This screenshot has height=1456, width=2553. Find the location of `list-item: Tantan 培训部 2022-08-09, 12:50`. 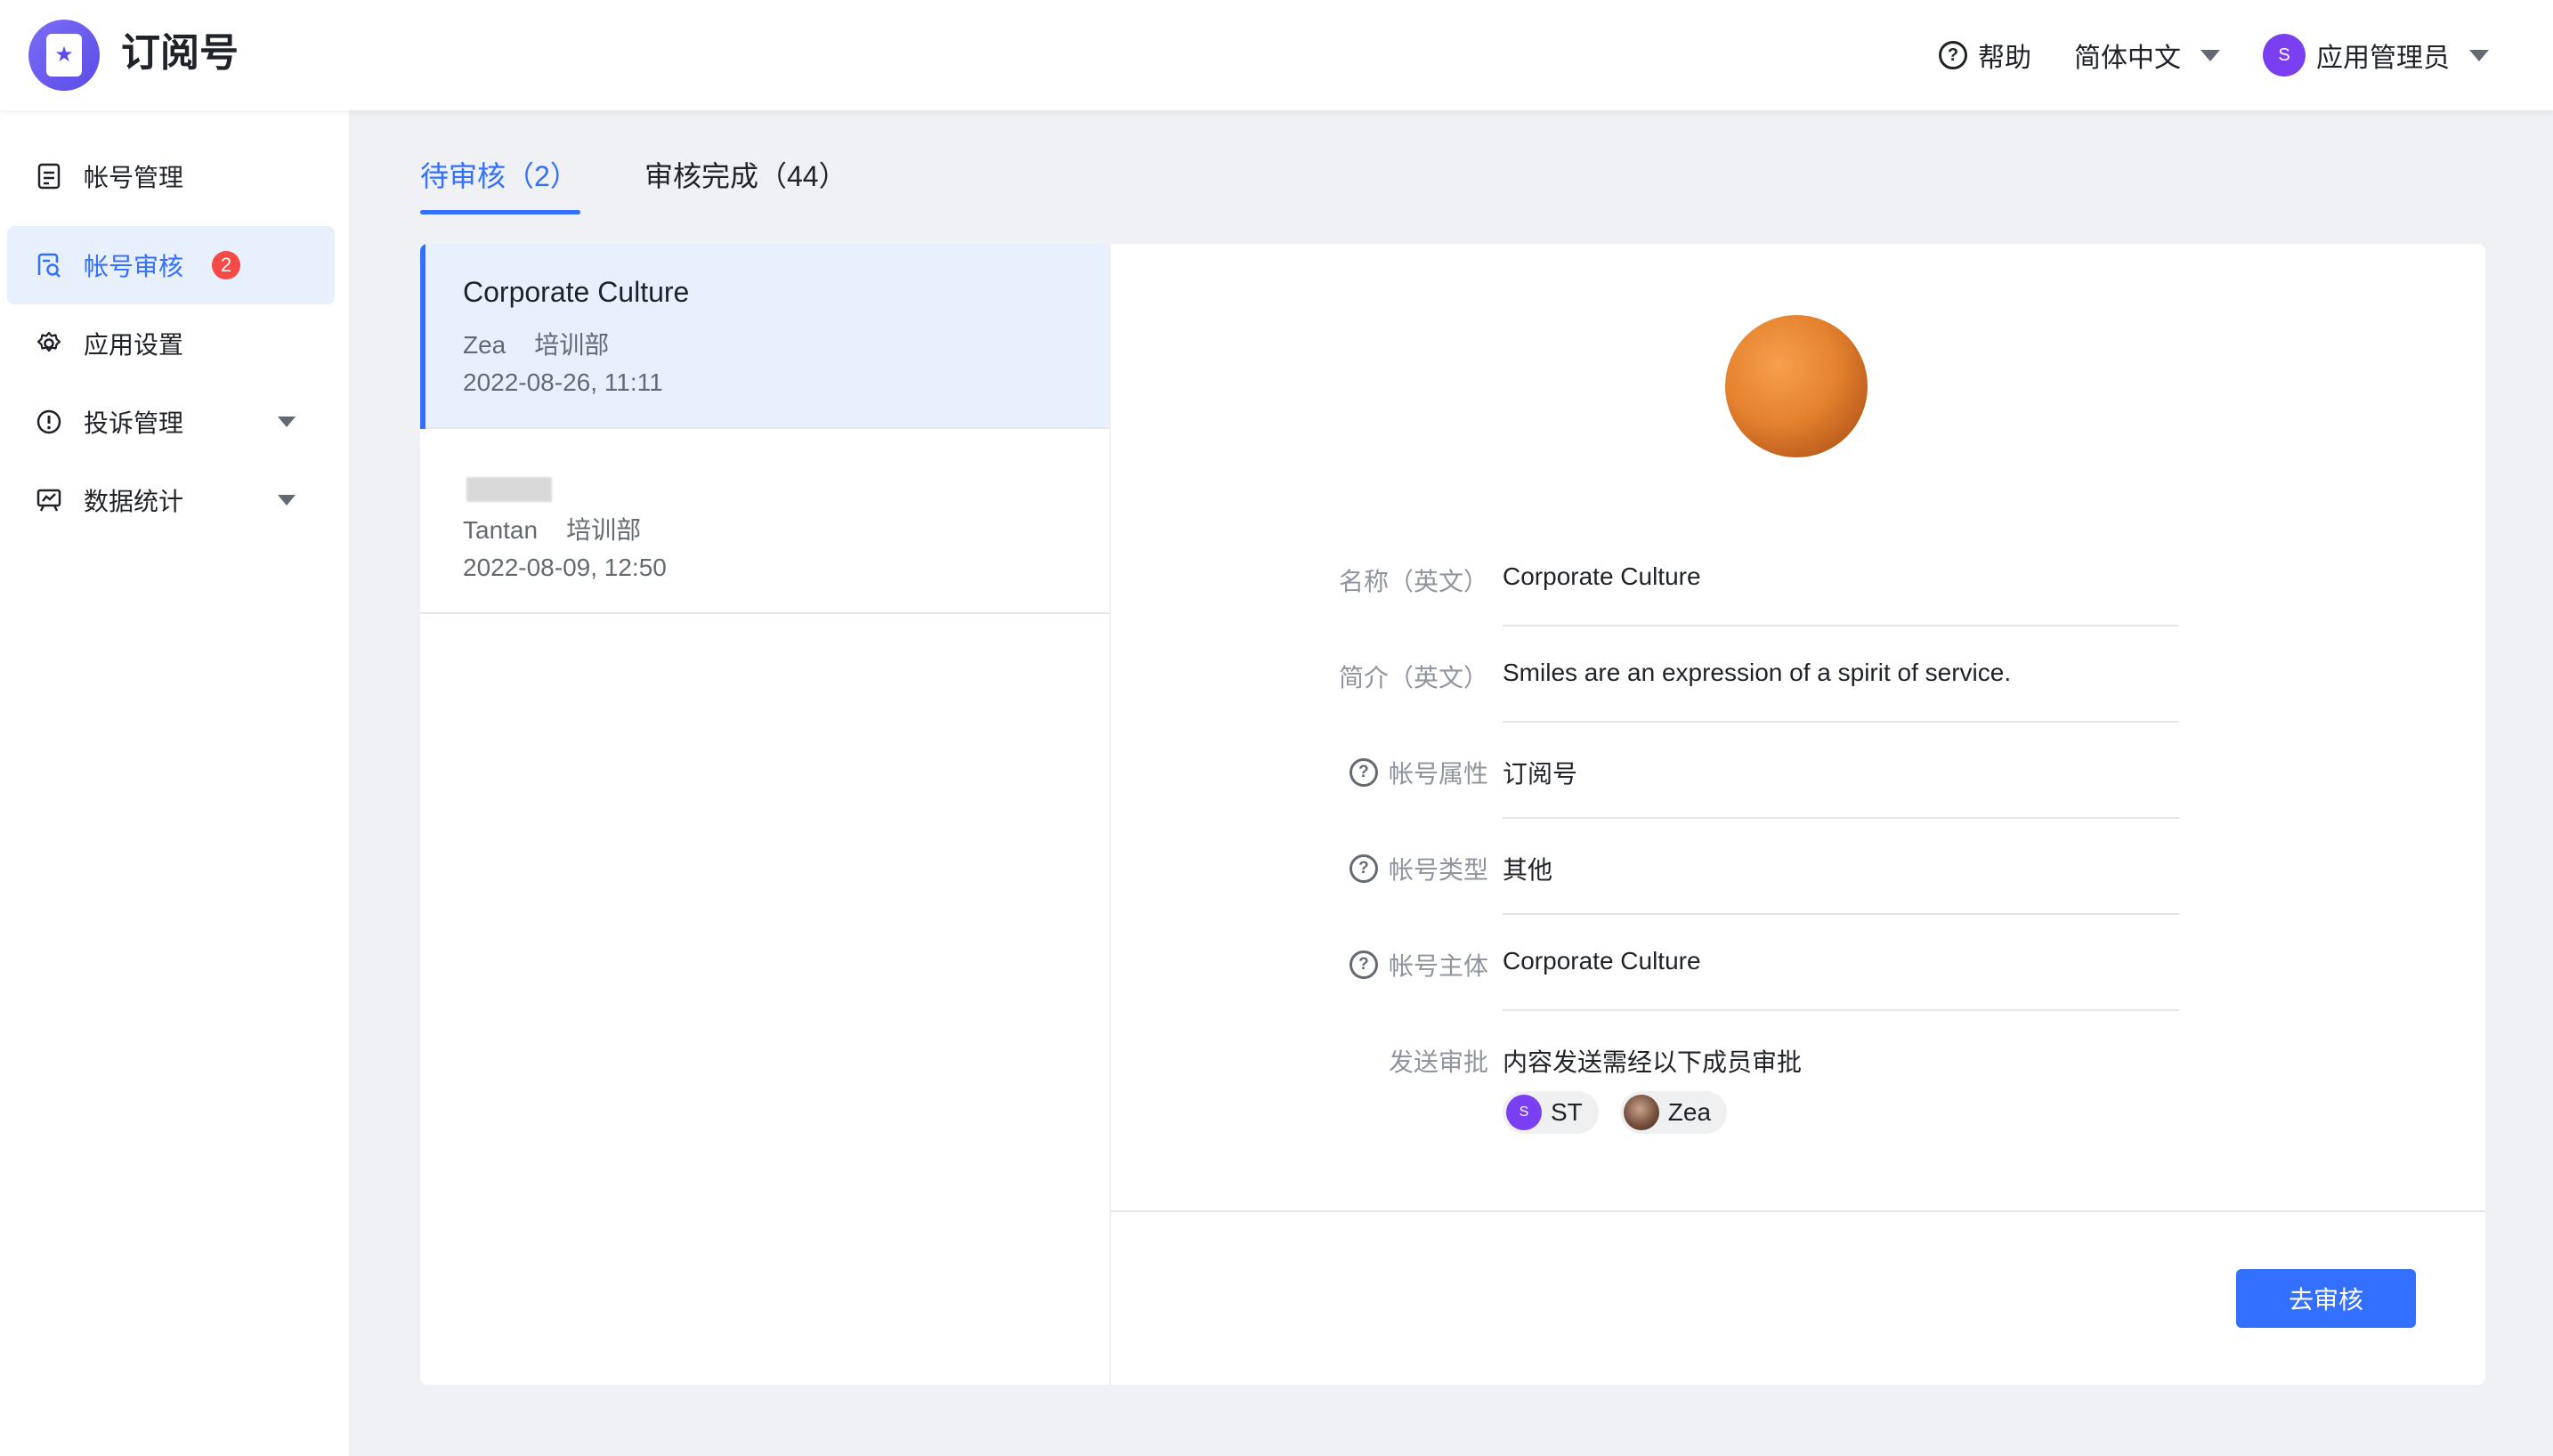

list-item: Tantan 培训部 2022-08-09, 12:50 is located at coordinates (764, 521).